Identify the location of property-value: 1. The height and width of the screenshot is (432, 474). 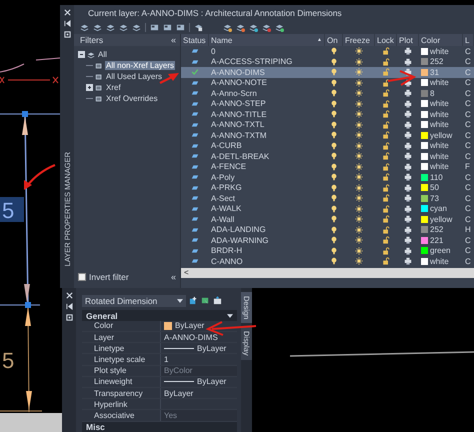
(166, 359).